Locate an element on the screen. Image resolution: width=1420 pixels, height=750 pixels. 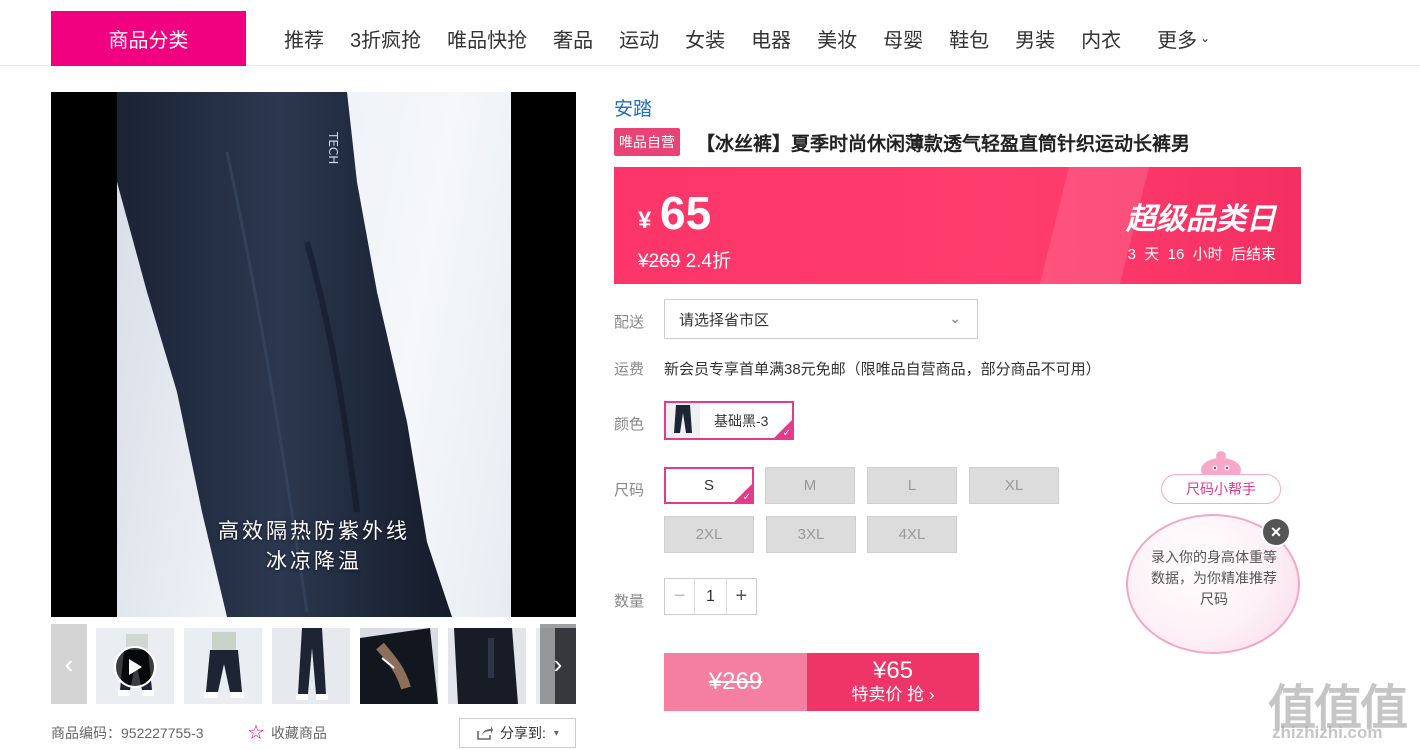
size-option-label: S is located at coordinates (708, 485).